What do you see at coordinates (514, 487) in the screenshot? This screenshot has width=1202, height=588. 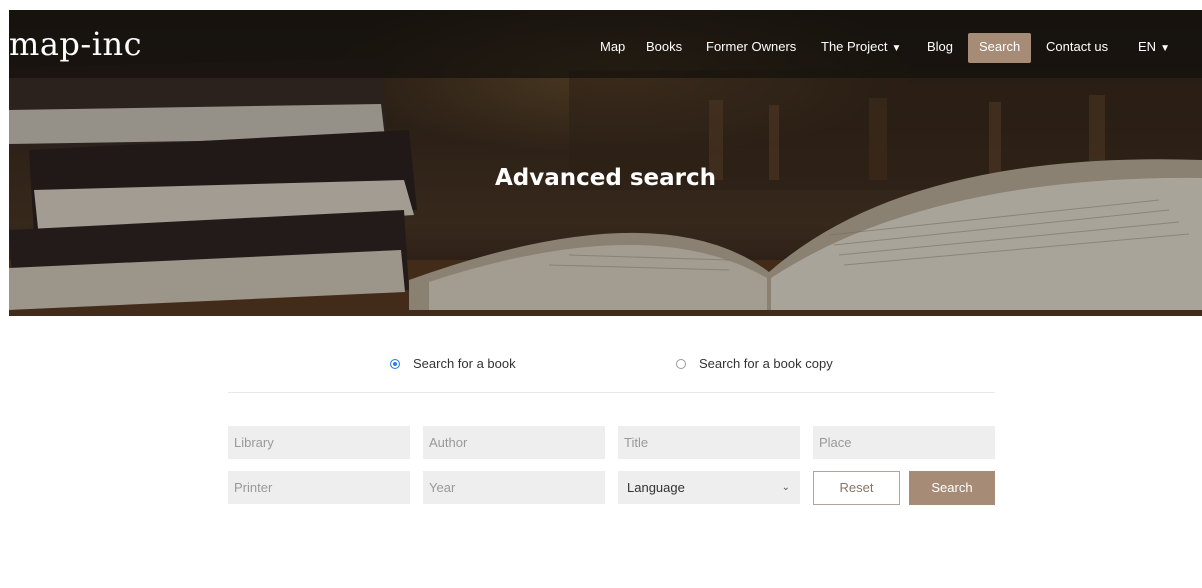 I see `year-input: Year` at bounding box center [514, 487].